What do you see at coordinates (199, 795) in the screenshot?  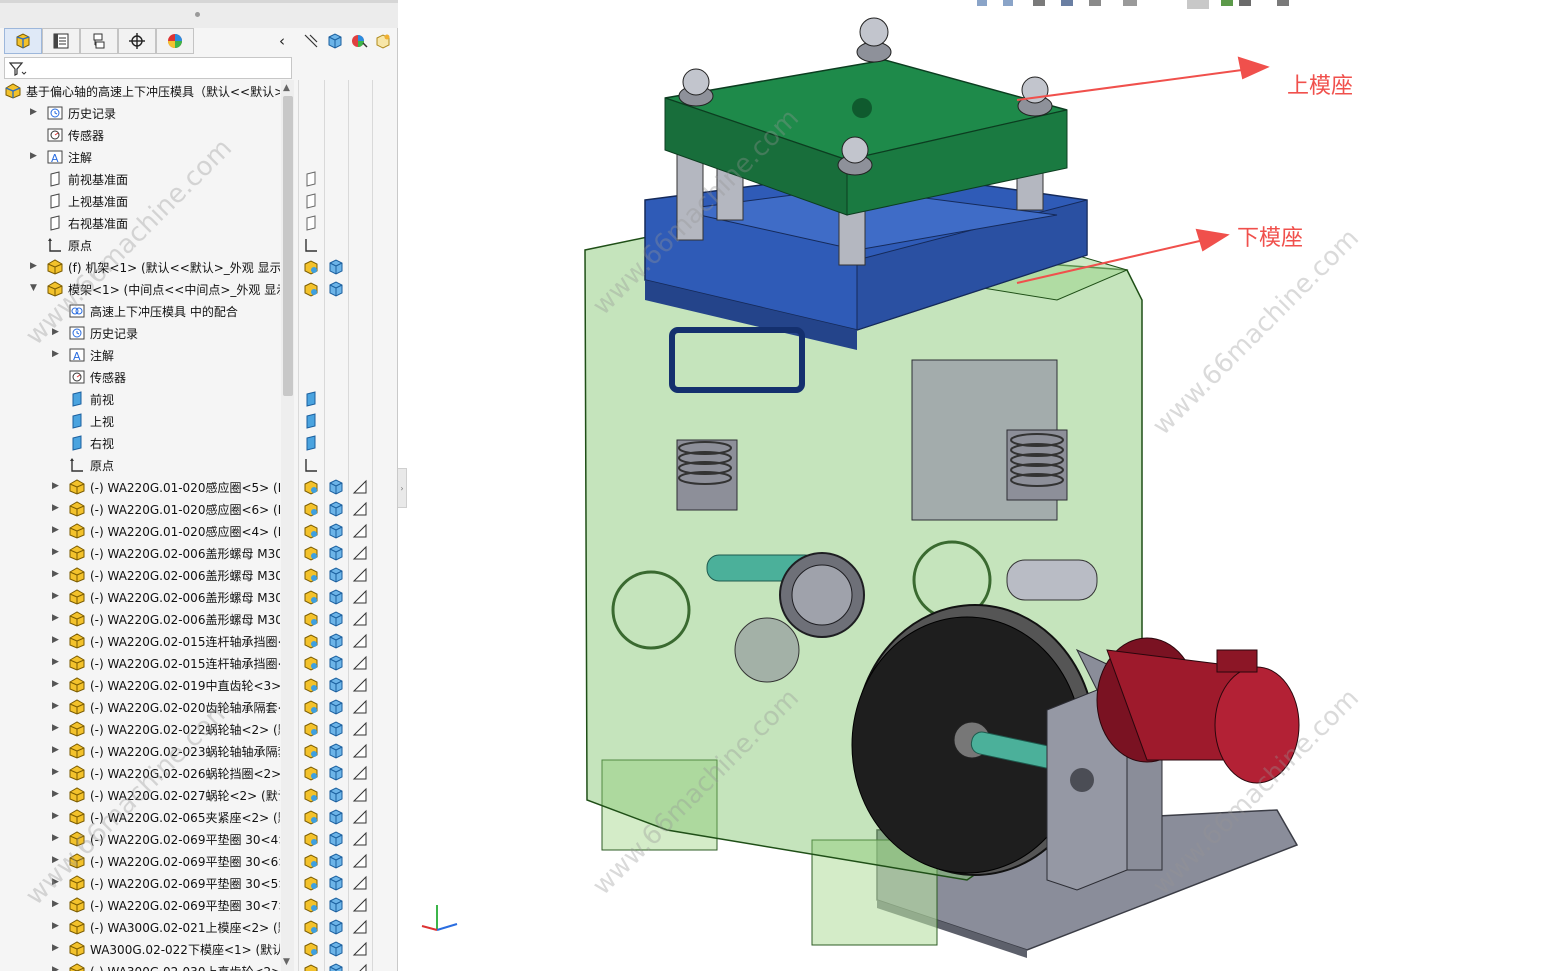 I see `tree-item: ▶ (-) WA220G.02-027蜗轮<2> (默认<<` at bounding box center [199, 795].